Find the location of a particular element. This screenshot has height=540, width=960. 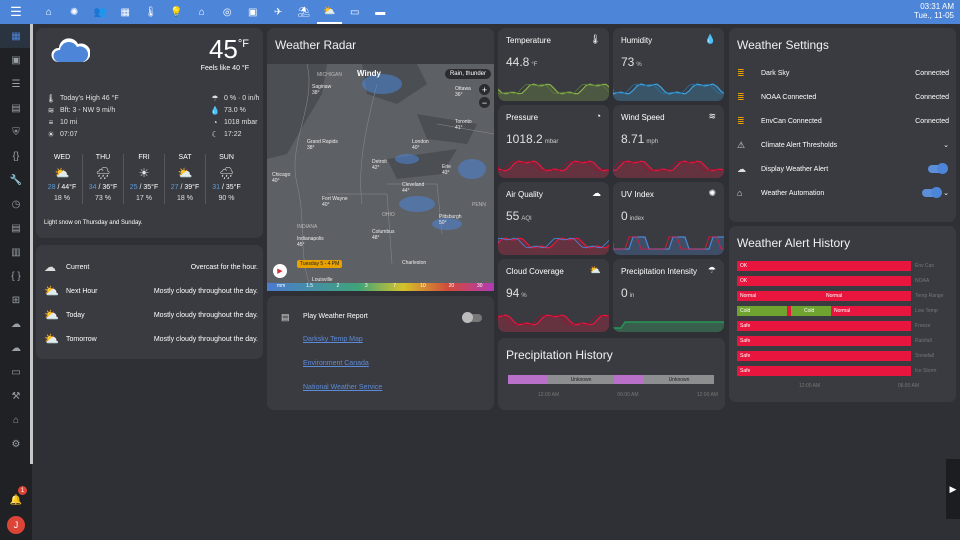

sidebar-item-note: ▤ is located at coordinates (16, 228).